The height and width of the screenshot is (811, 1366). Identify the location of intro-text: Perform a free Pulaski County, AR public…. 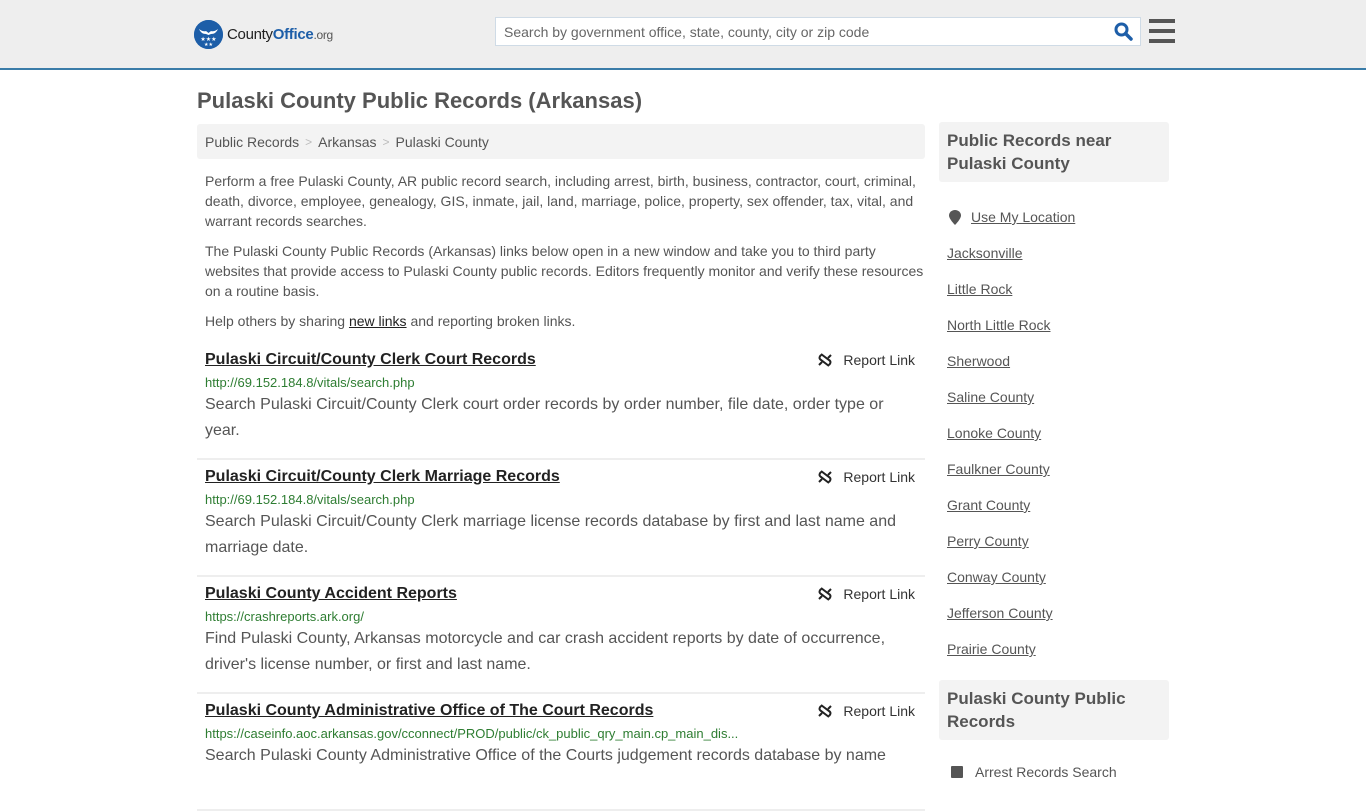
(565, 256).